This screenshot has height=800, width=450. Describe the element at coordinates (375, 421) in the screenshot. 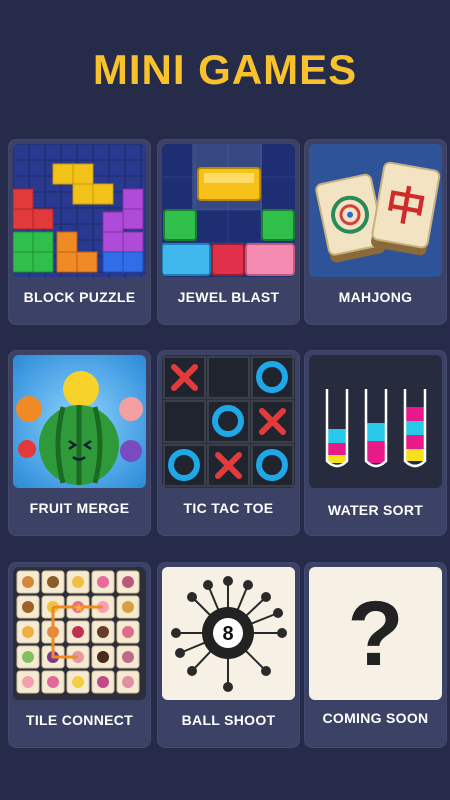

I see `water-sort-icon` at that location.